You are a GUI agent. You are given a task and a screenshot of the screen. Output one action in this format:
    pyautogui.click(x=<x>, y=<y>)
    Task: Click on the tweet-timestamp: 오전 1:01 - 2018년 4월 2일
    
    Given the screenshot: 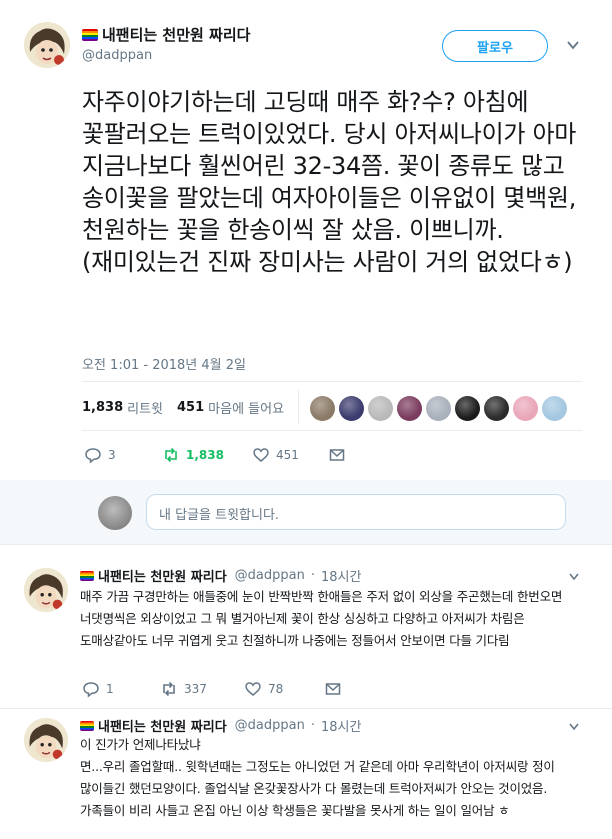 What is the action you would take?
    pyautogui.click(x=164, y=363)
    